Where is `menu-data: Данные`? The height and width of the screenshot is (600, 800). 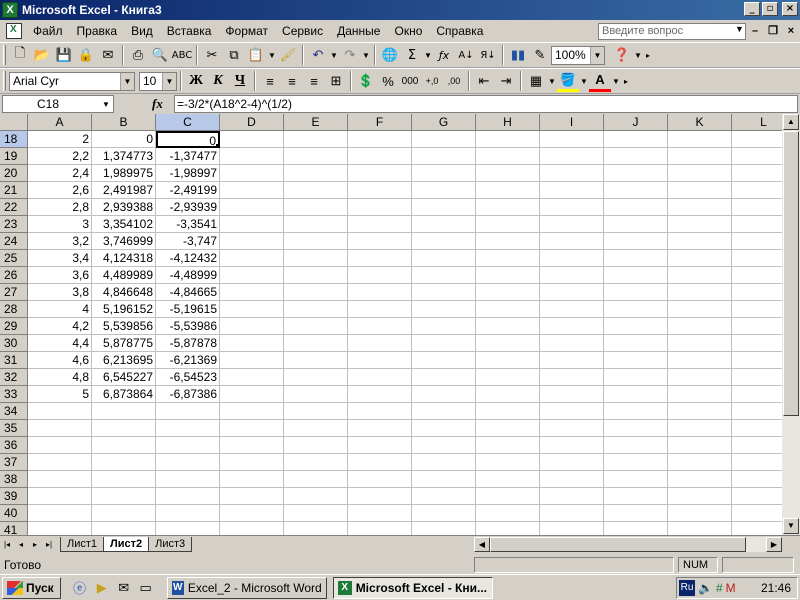
menu-data: Данные is located at coordinates (358, 31).